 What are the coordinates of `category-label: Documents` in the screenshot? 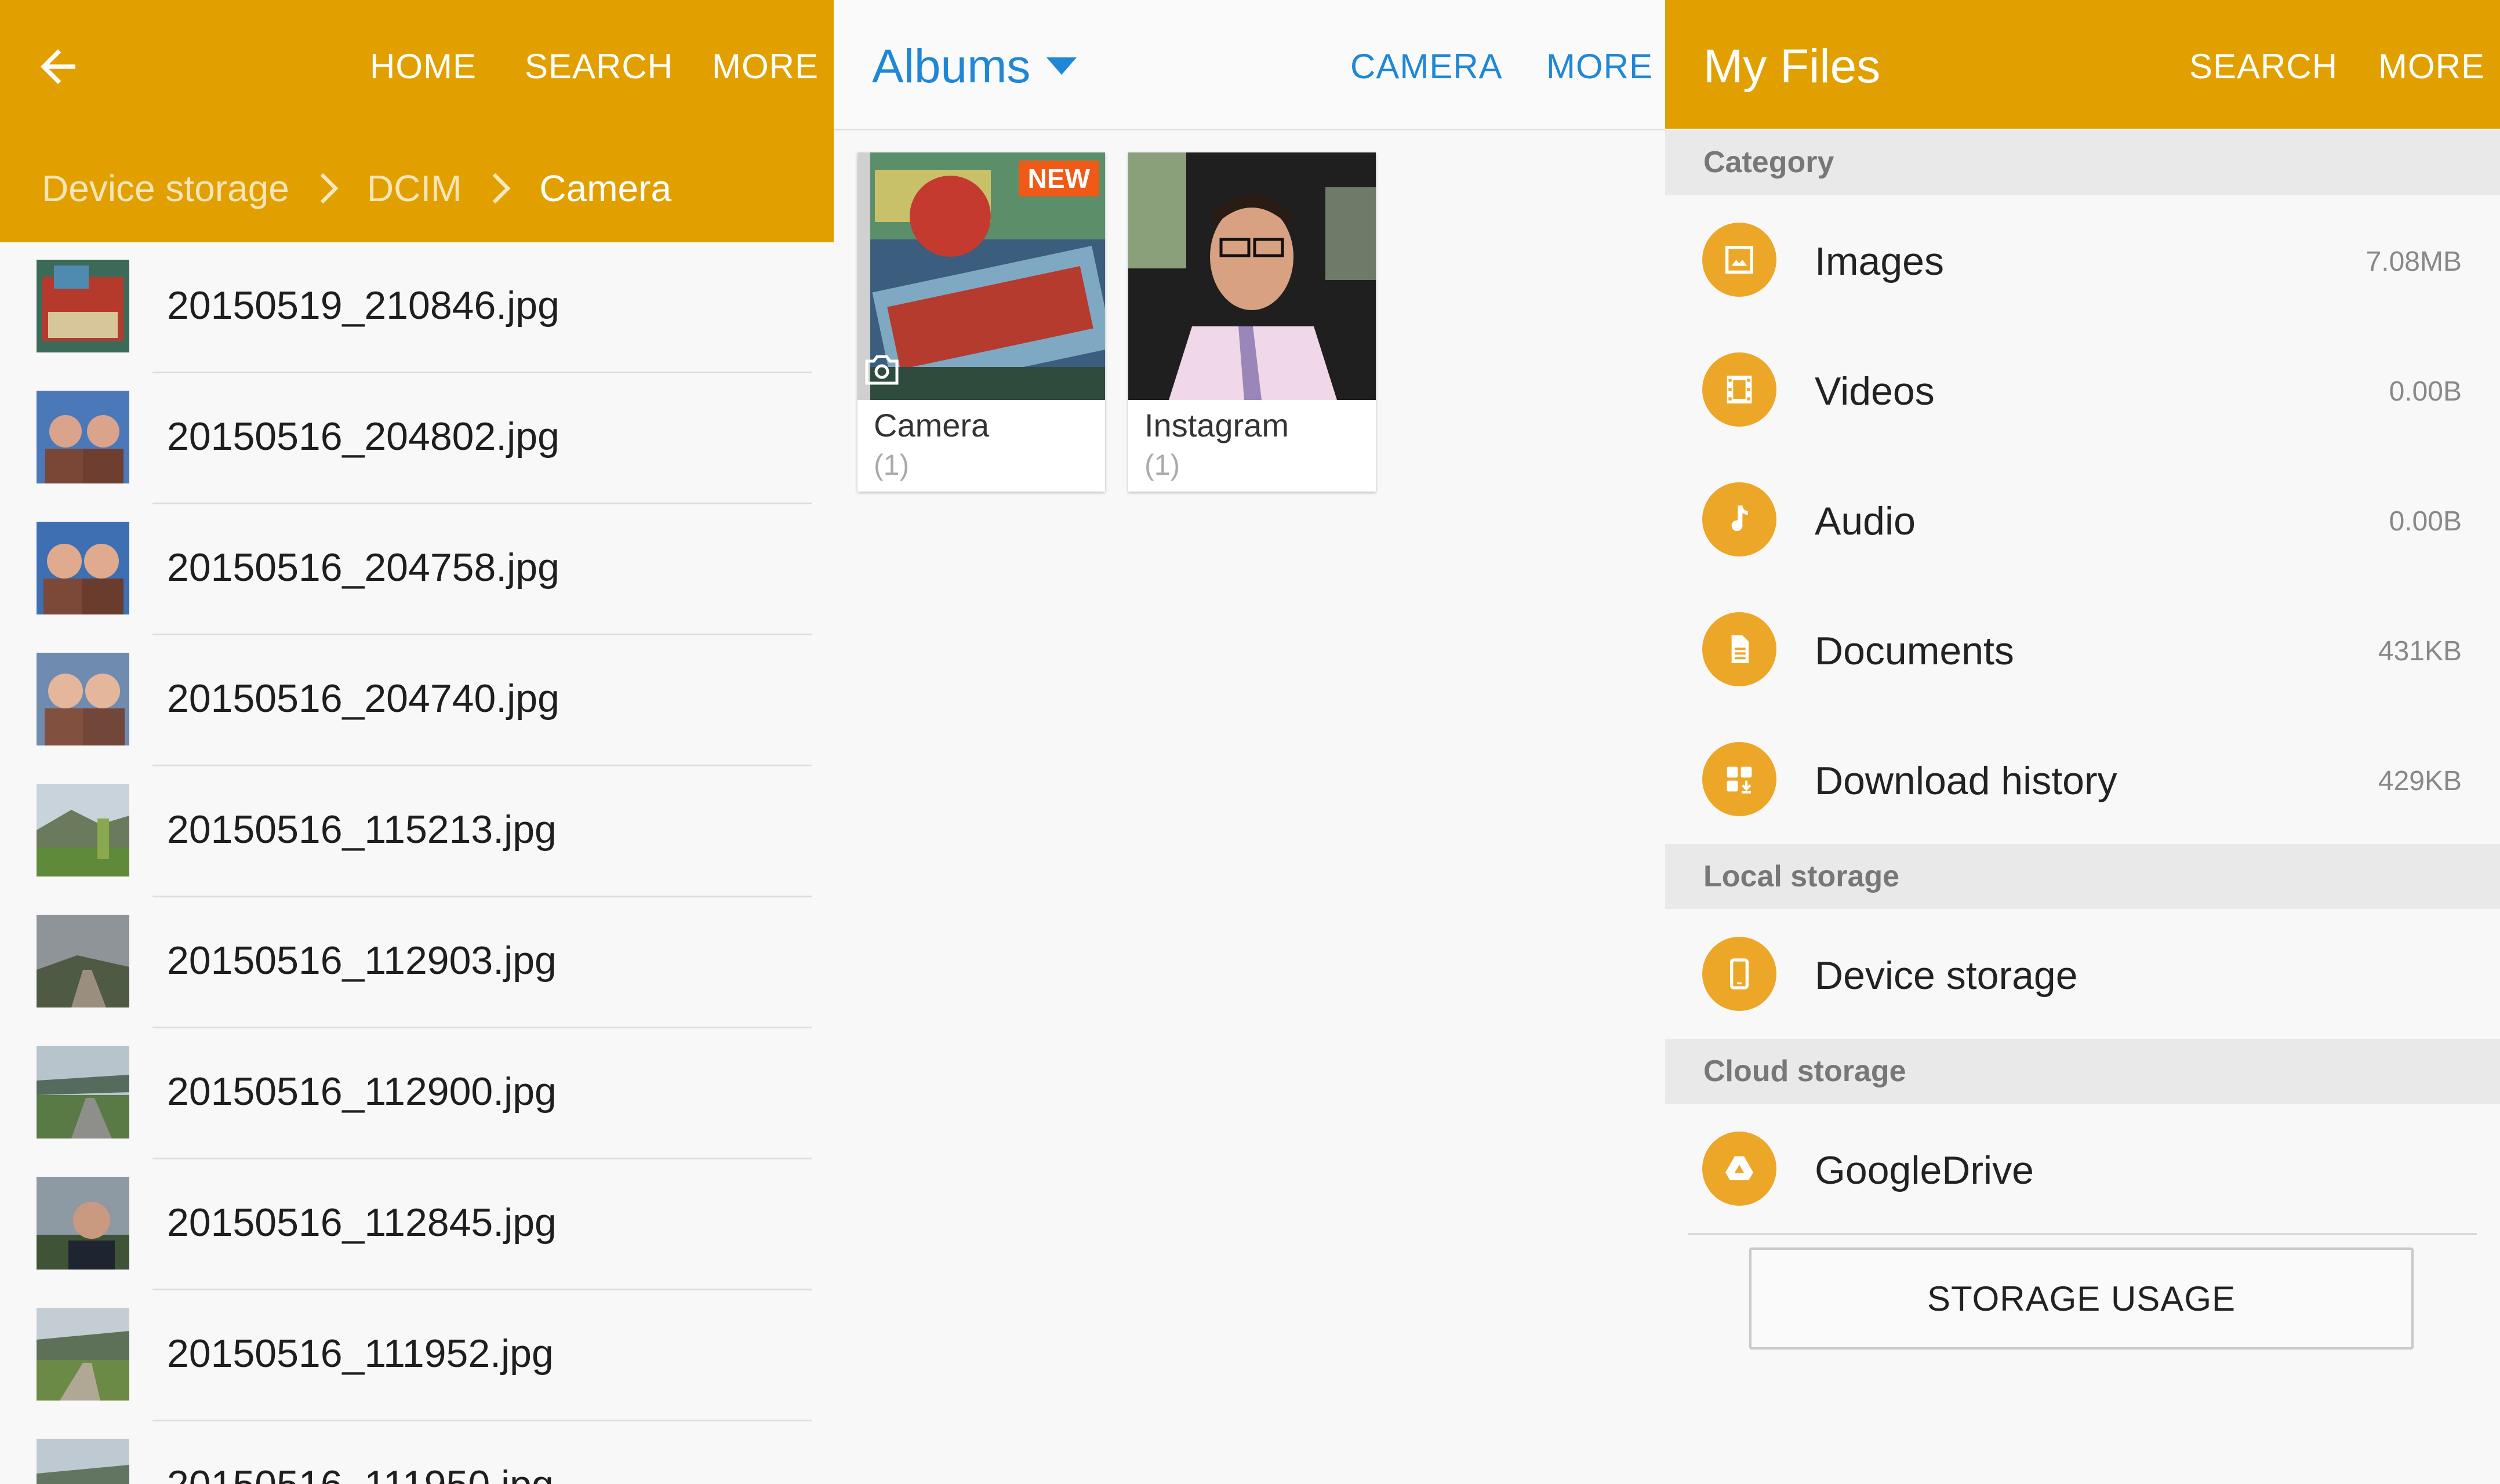 It's located at (1914, 651).